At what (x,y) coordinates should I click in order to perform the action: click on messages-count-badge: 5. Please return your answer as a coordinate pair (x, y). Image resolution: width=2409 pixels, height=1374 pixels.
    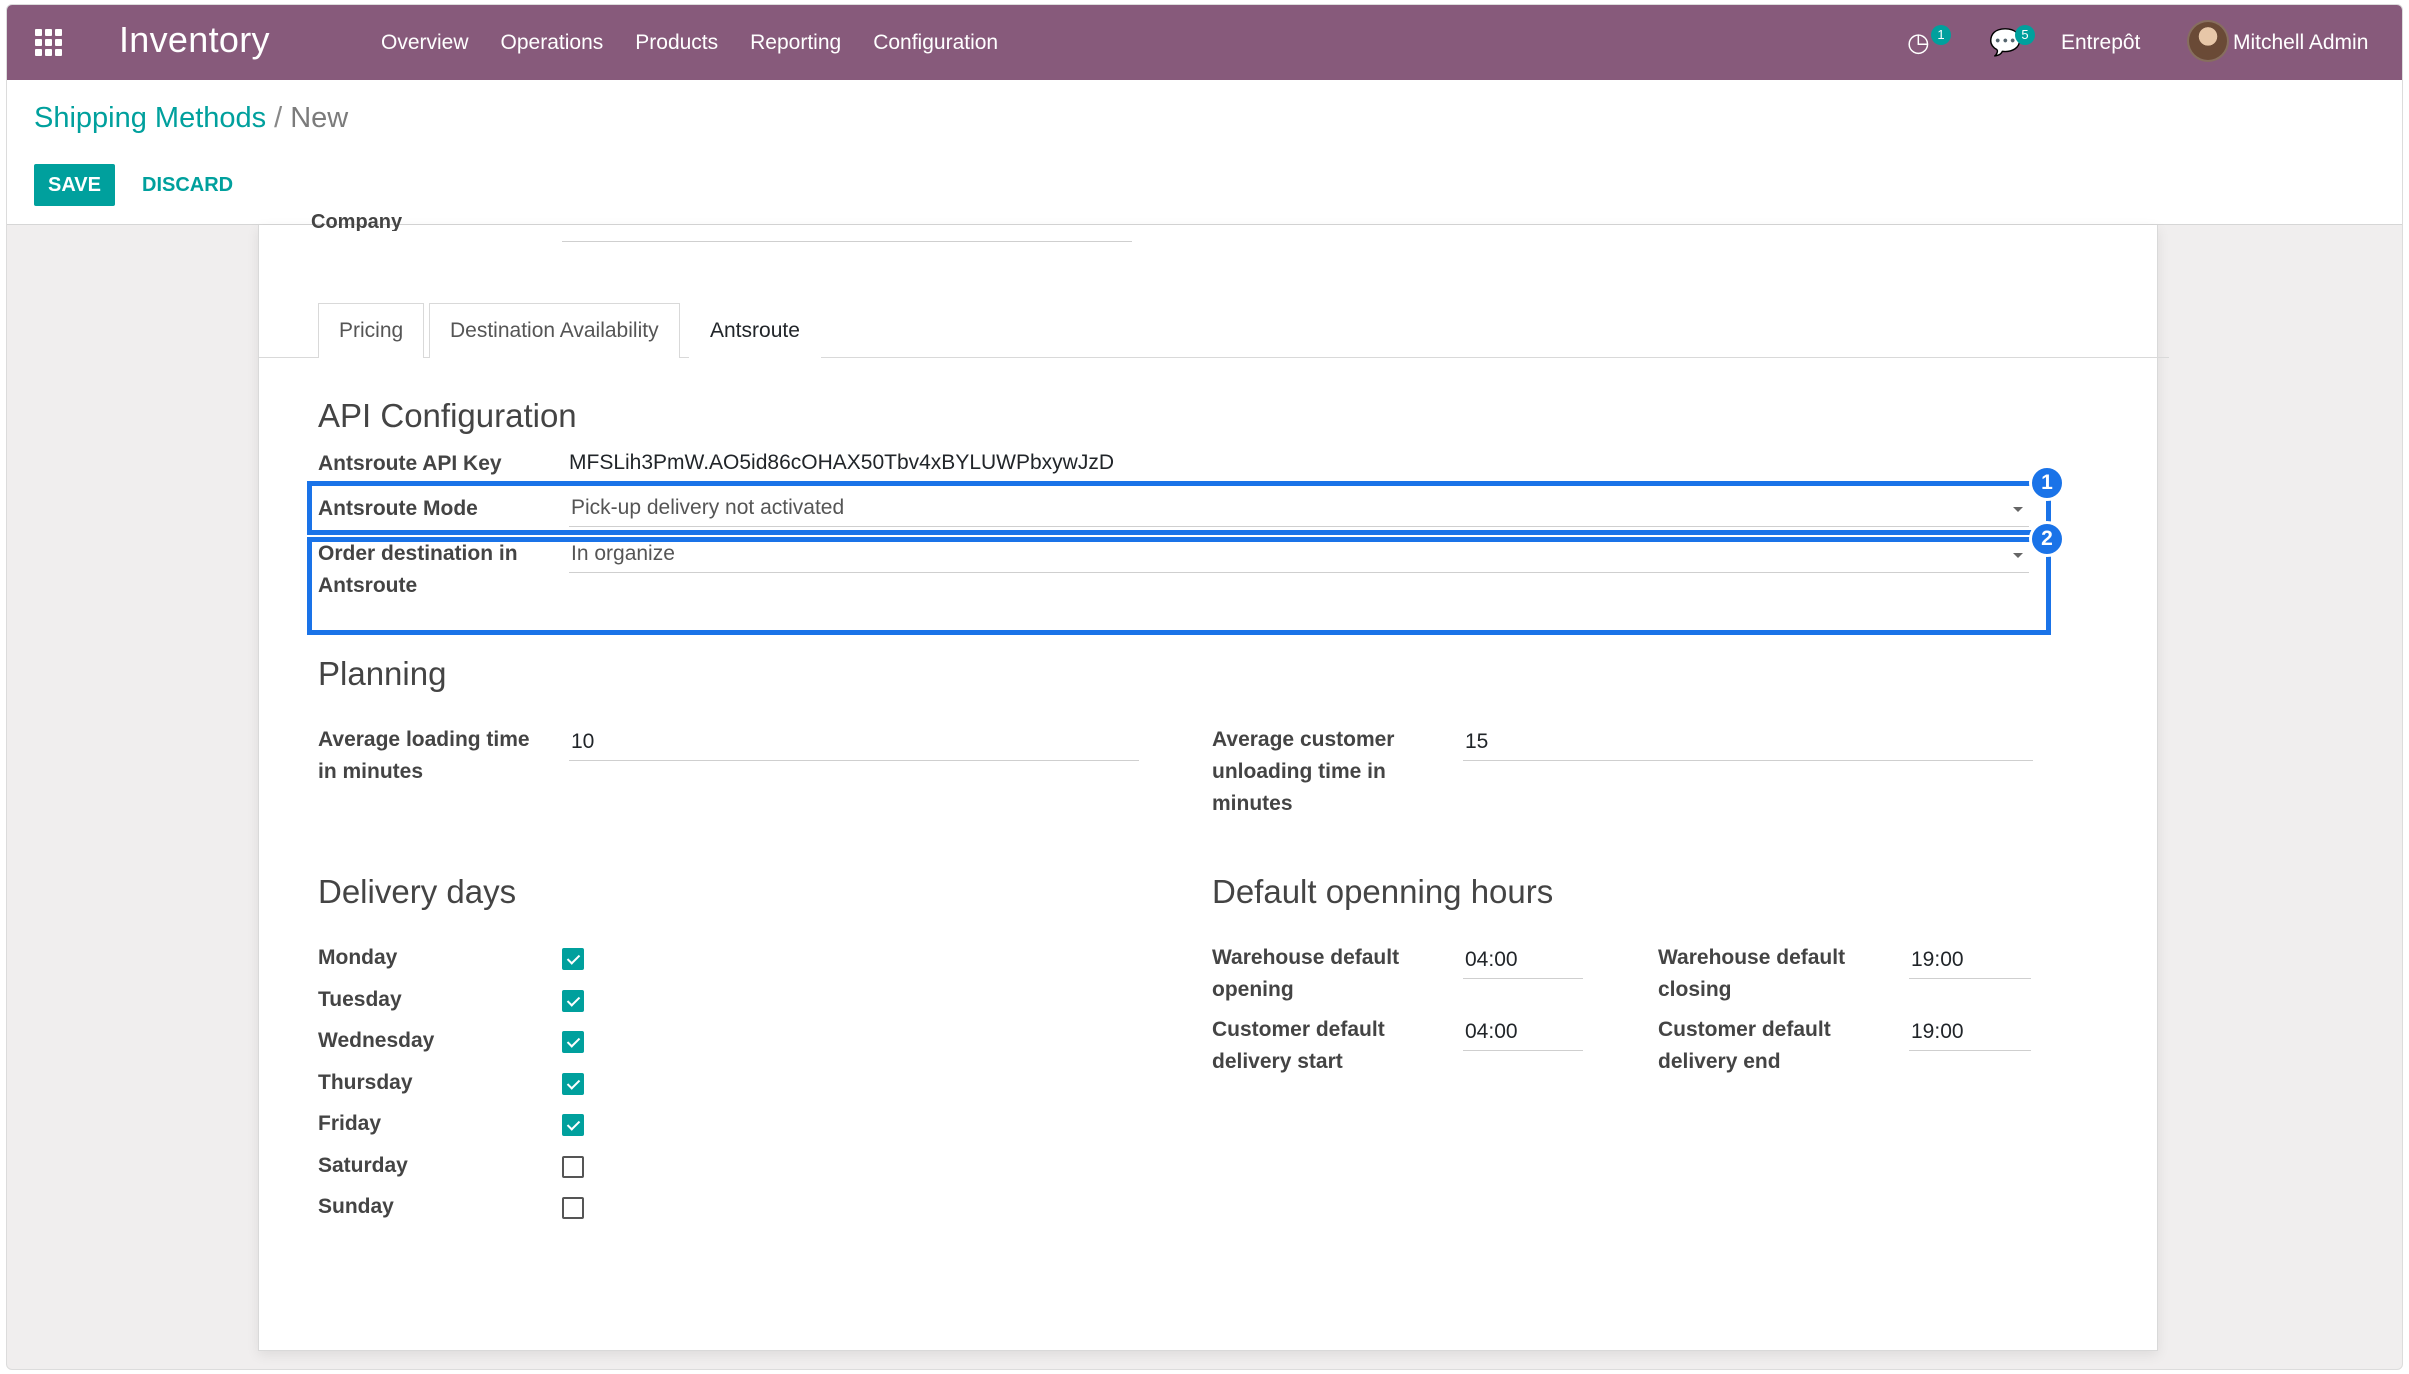
    Looking at the image, I should click on (2025, 35).